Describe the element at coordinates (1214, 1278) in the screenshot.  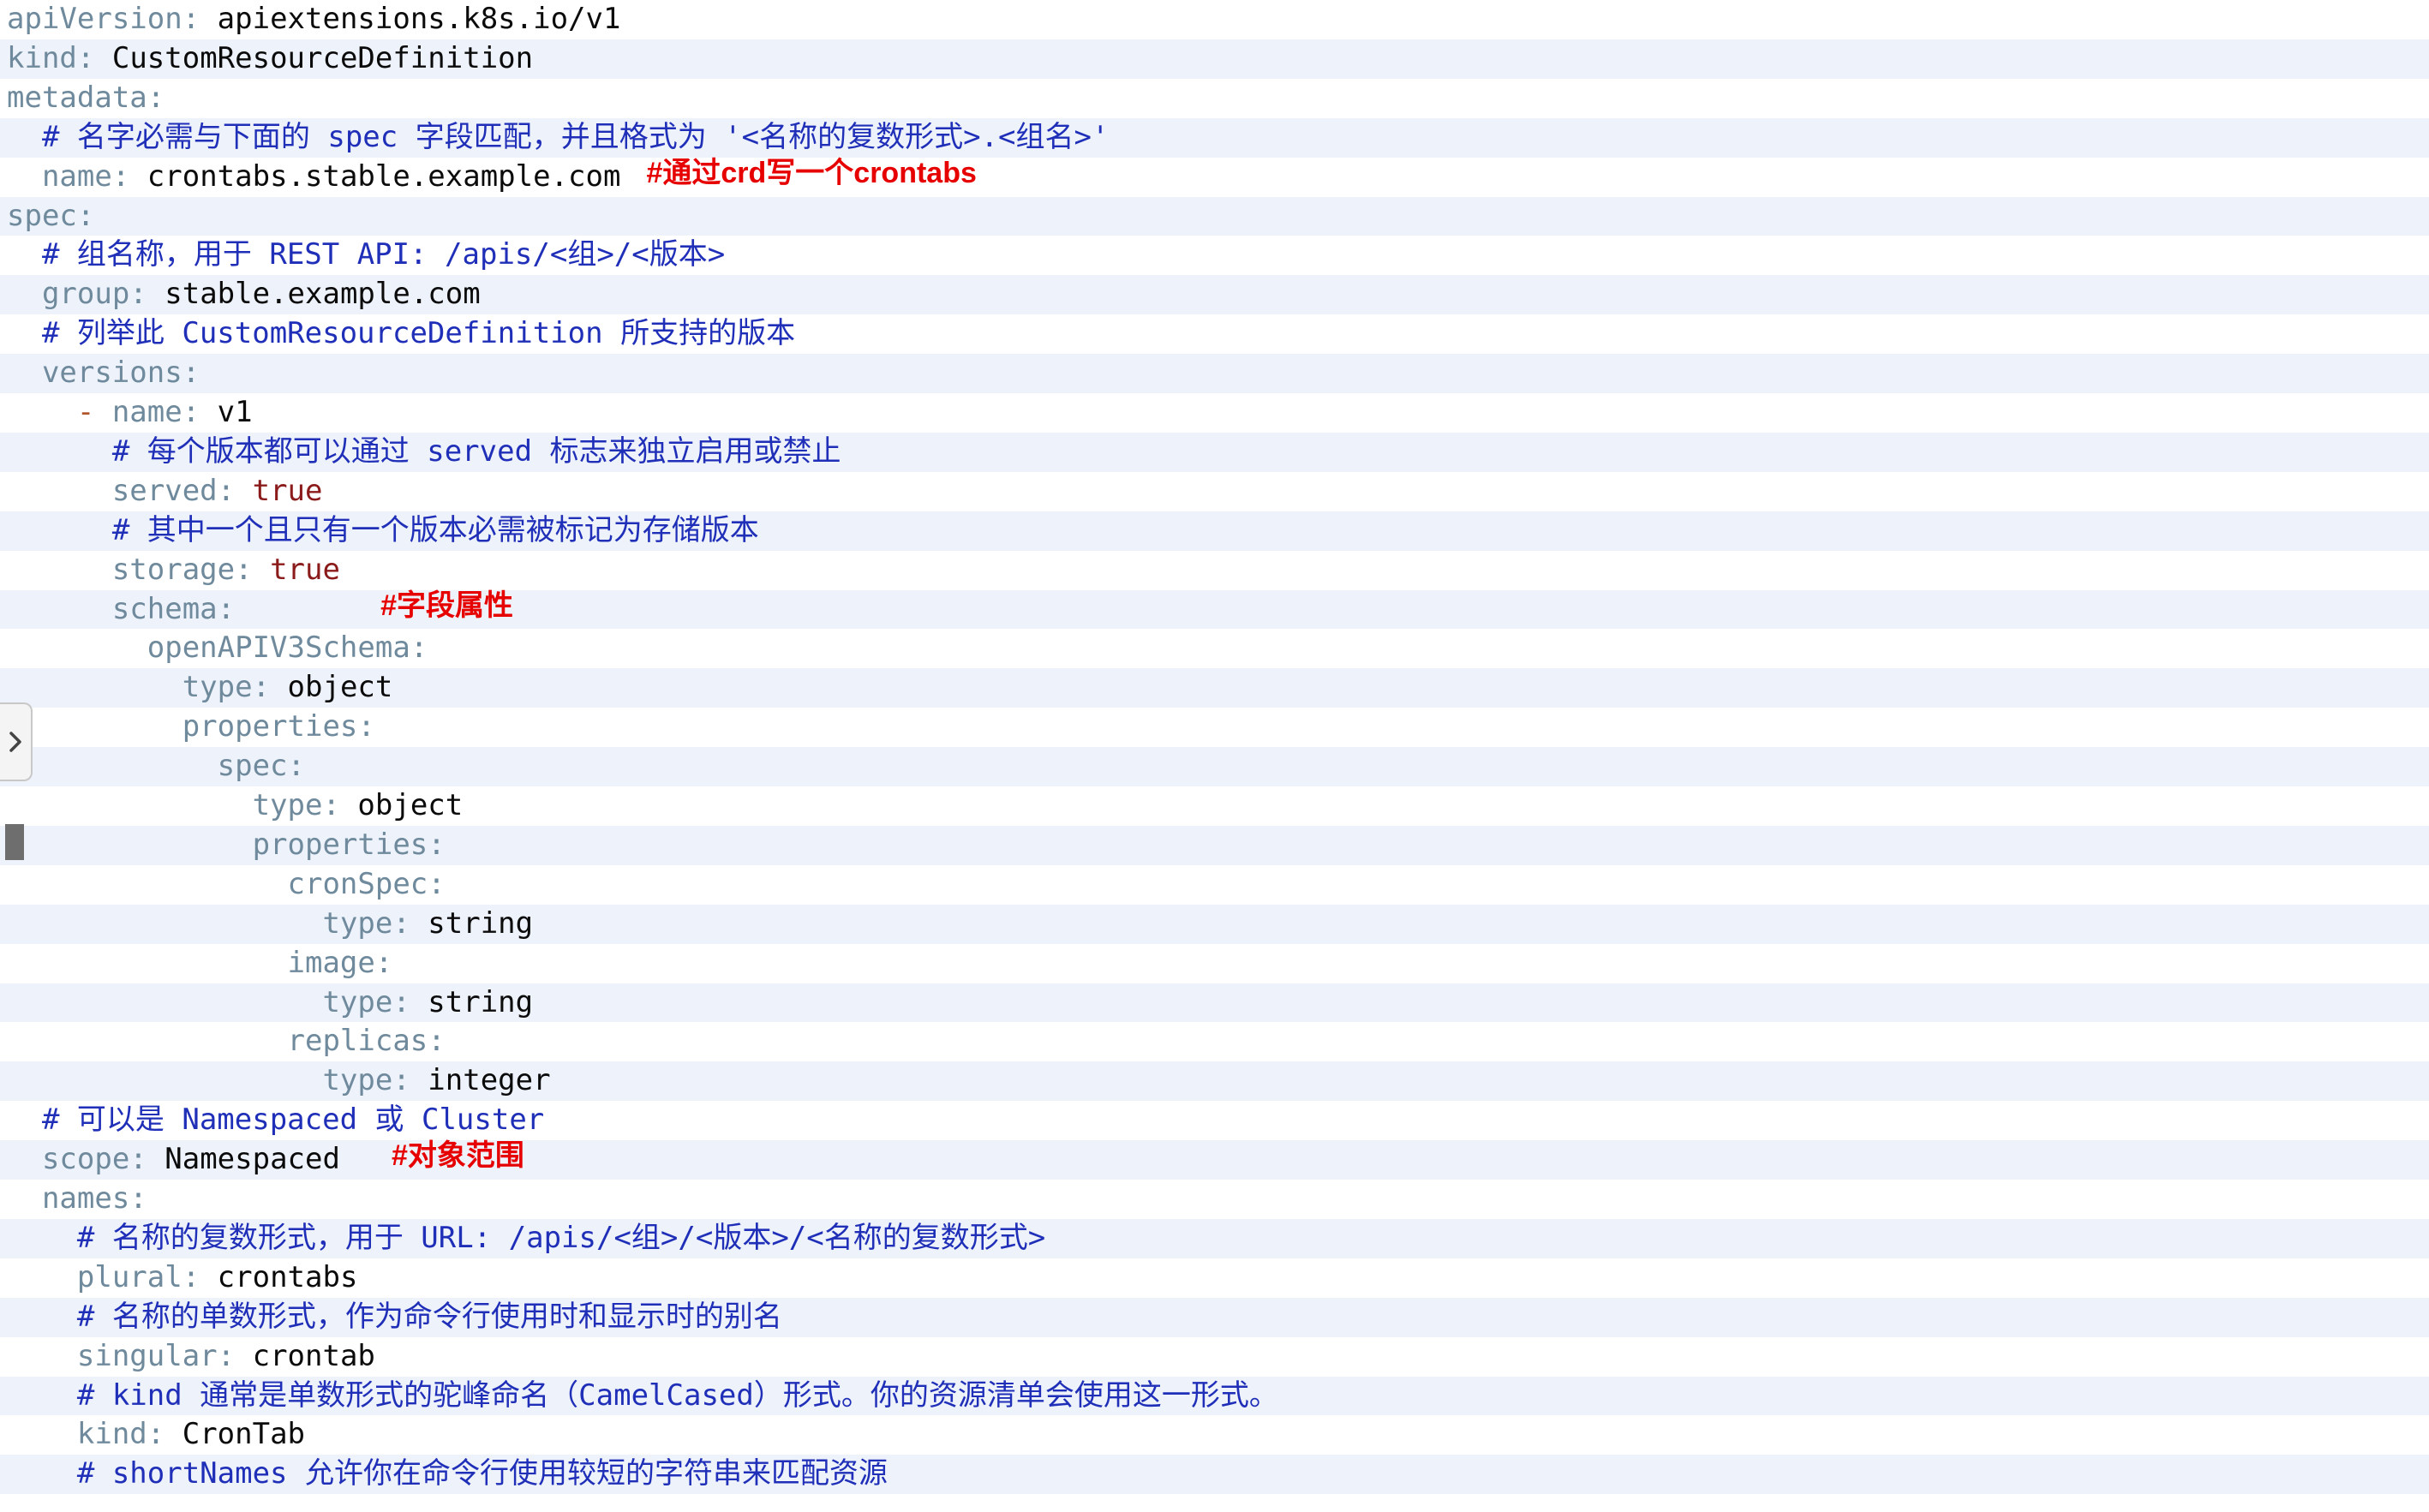
I see `code-line: plural: crontabs` at that location.